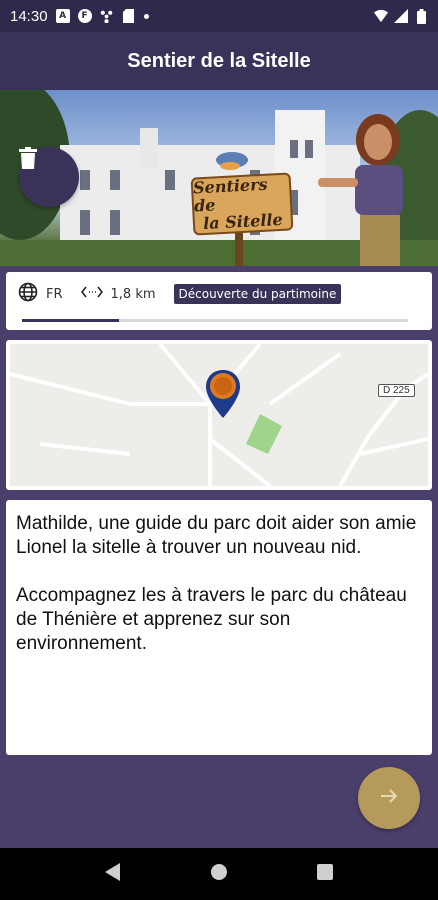  I want to click on globe-icon, so click(28, 294).